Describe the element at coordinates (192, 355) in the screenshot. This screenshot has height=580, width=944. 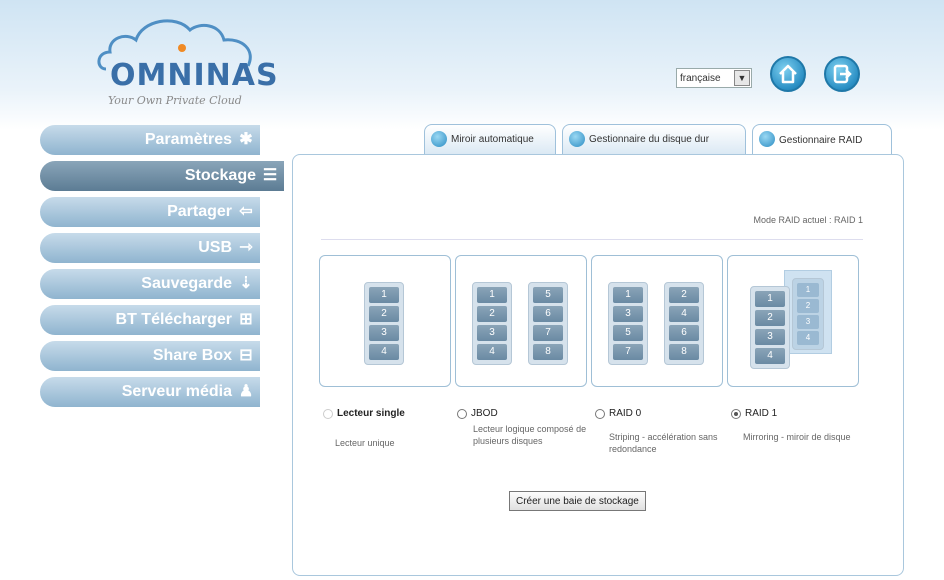
I see `sidebar-item-label: Share Box` at that location.